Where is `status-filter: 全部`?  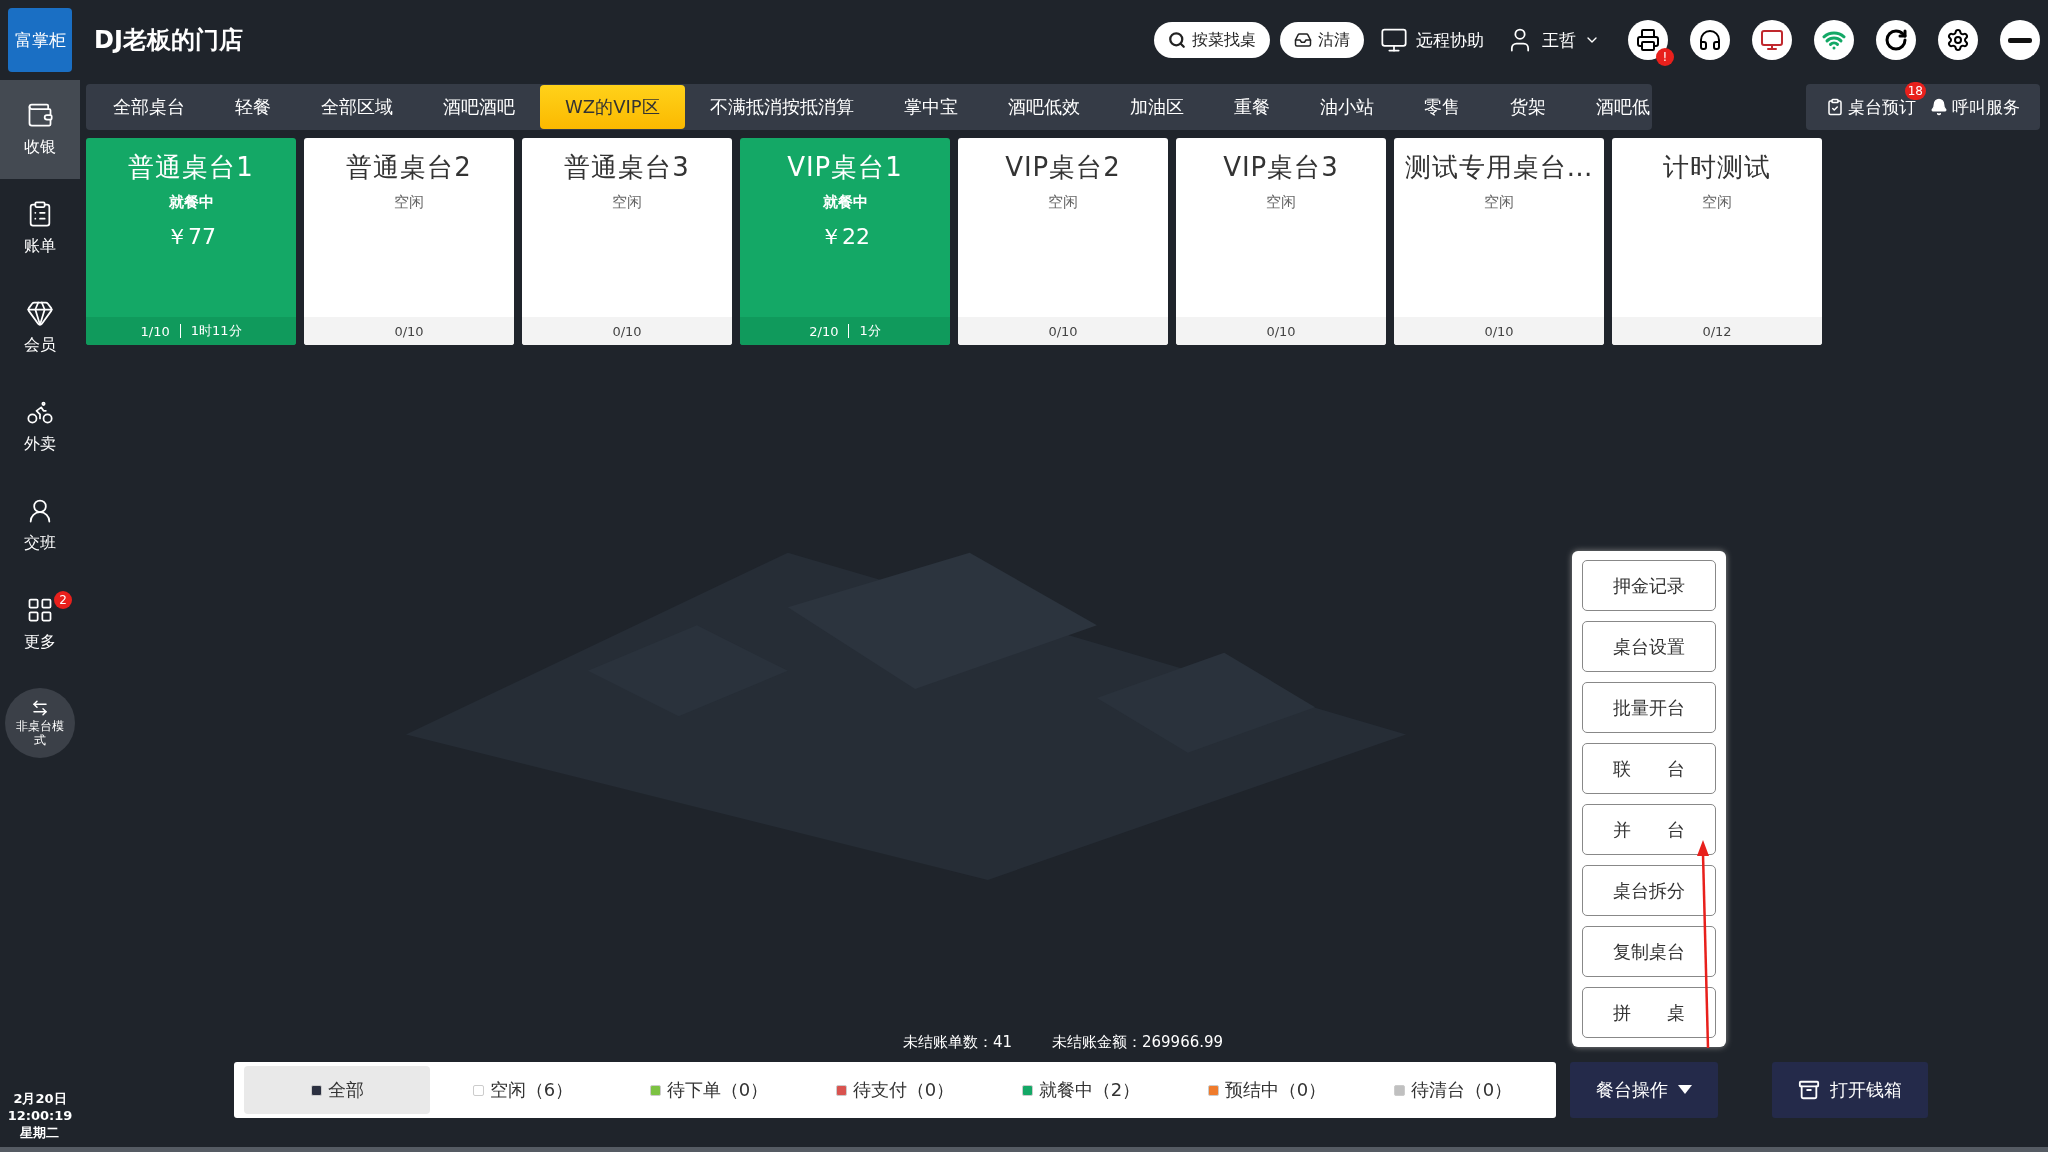
status-filter: 全部 is located at coordinates (337, 1090).